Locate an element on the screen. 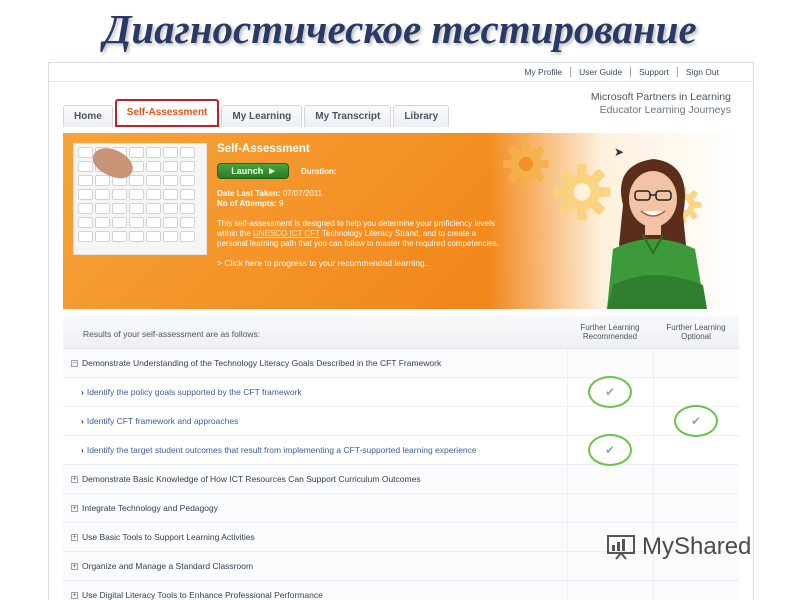  col-recommended: Further Learning Recommended is located at coordinates (610, 332).